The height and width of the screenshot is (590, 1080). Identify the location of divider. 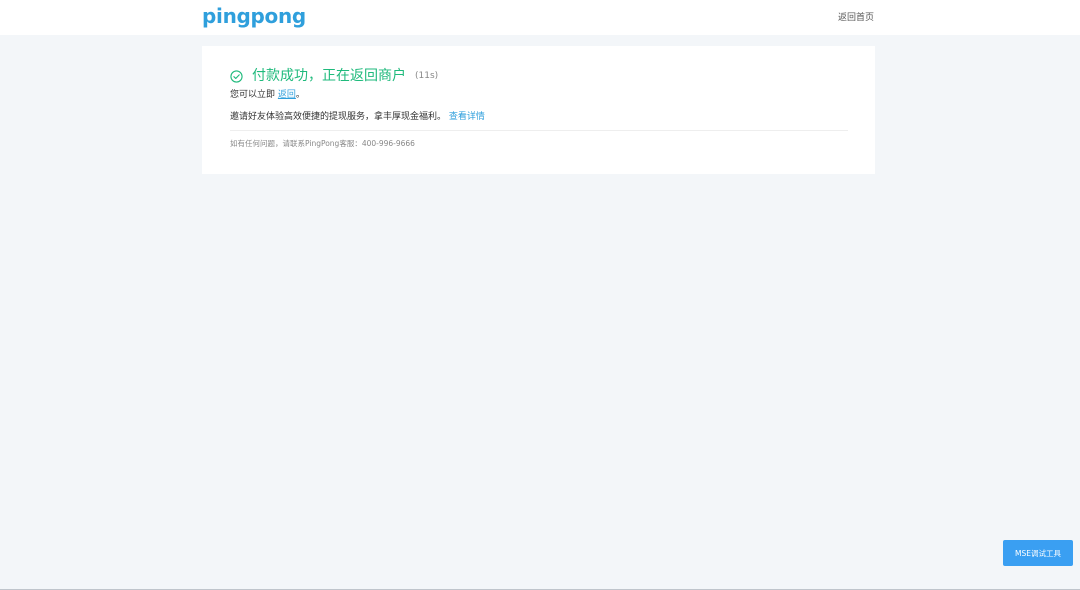
(539, 130).